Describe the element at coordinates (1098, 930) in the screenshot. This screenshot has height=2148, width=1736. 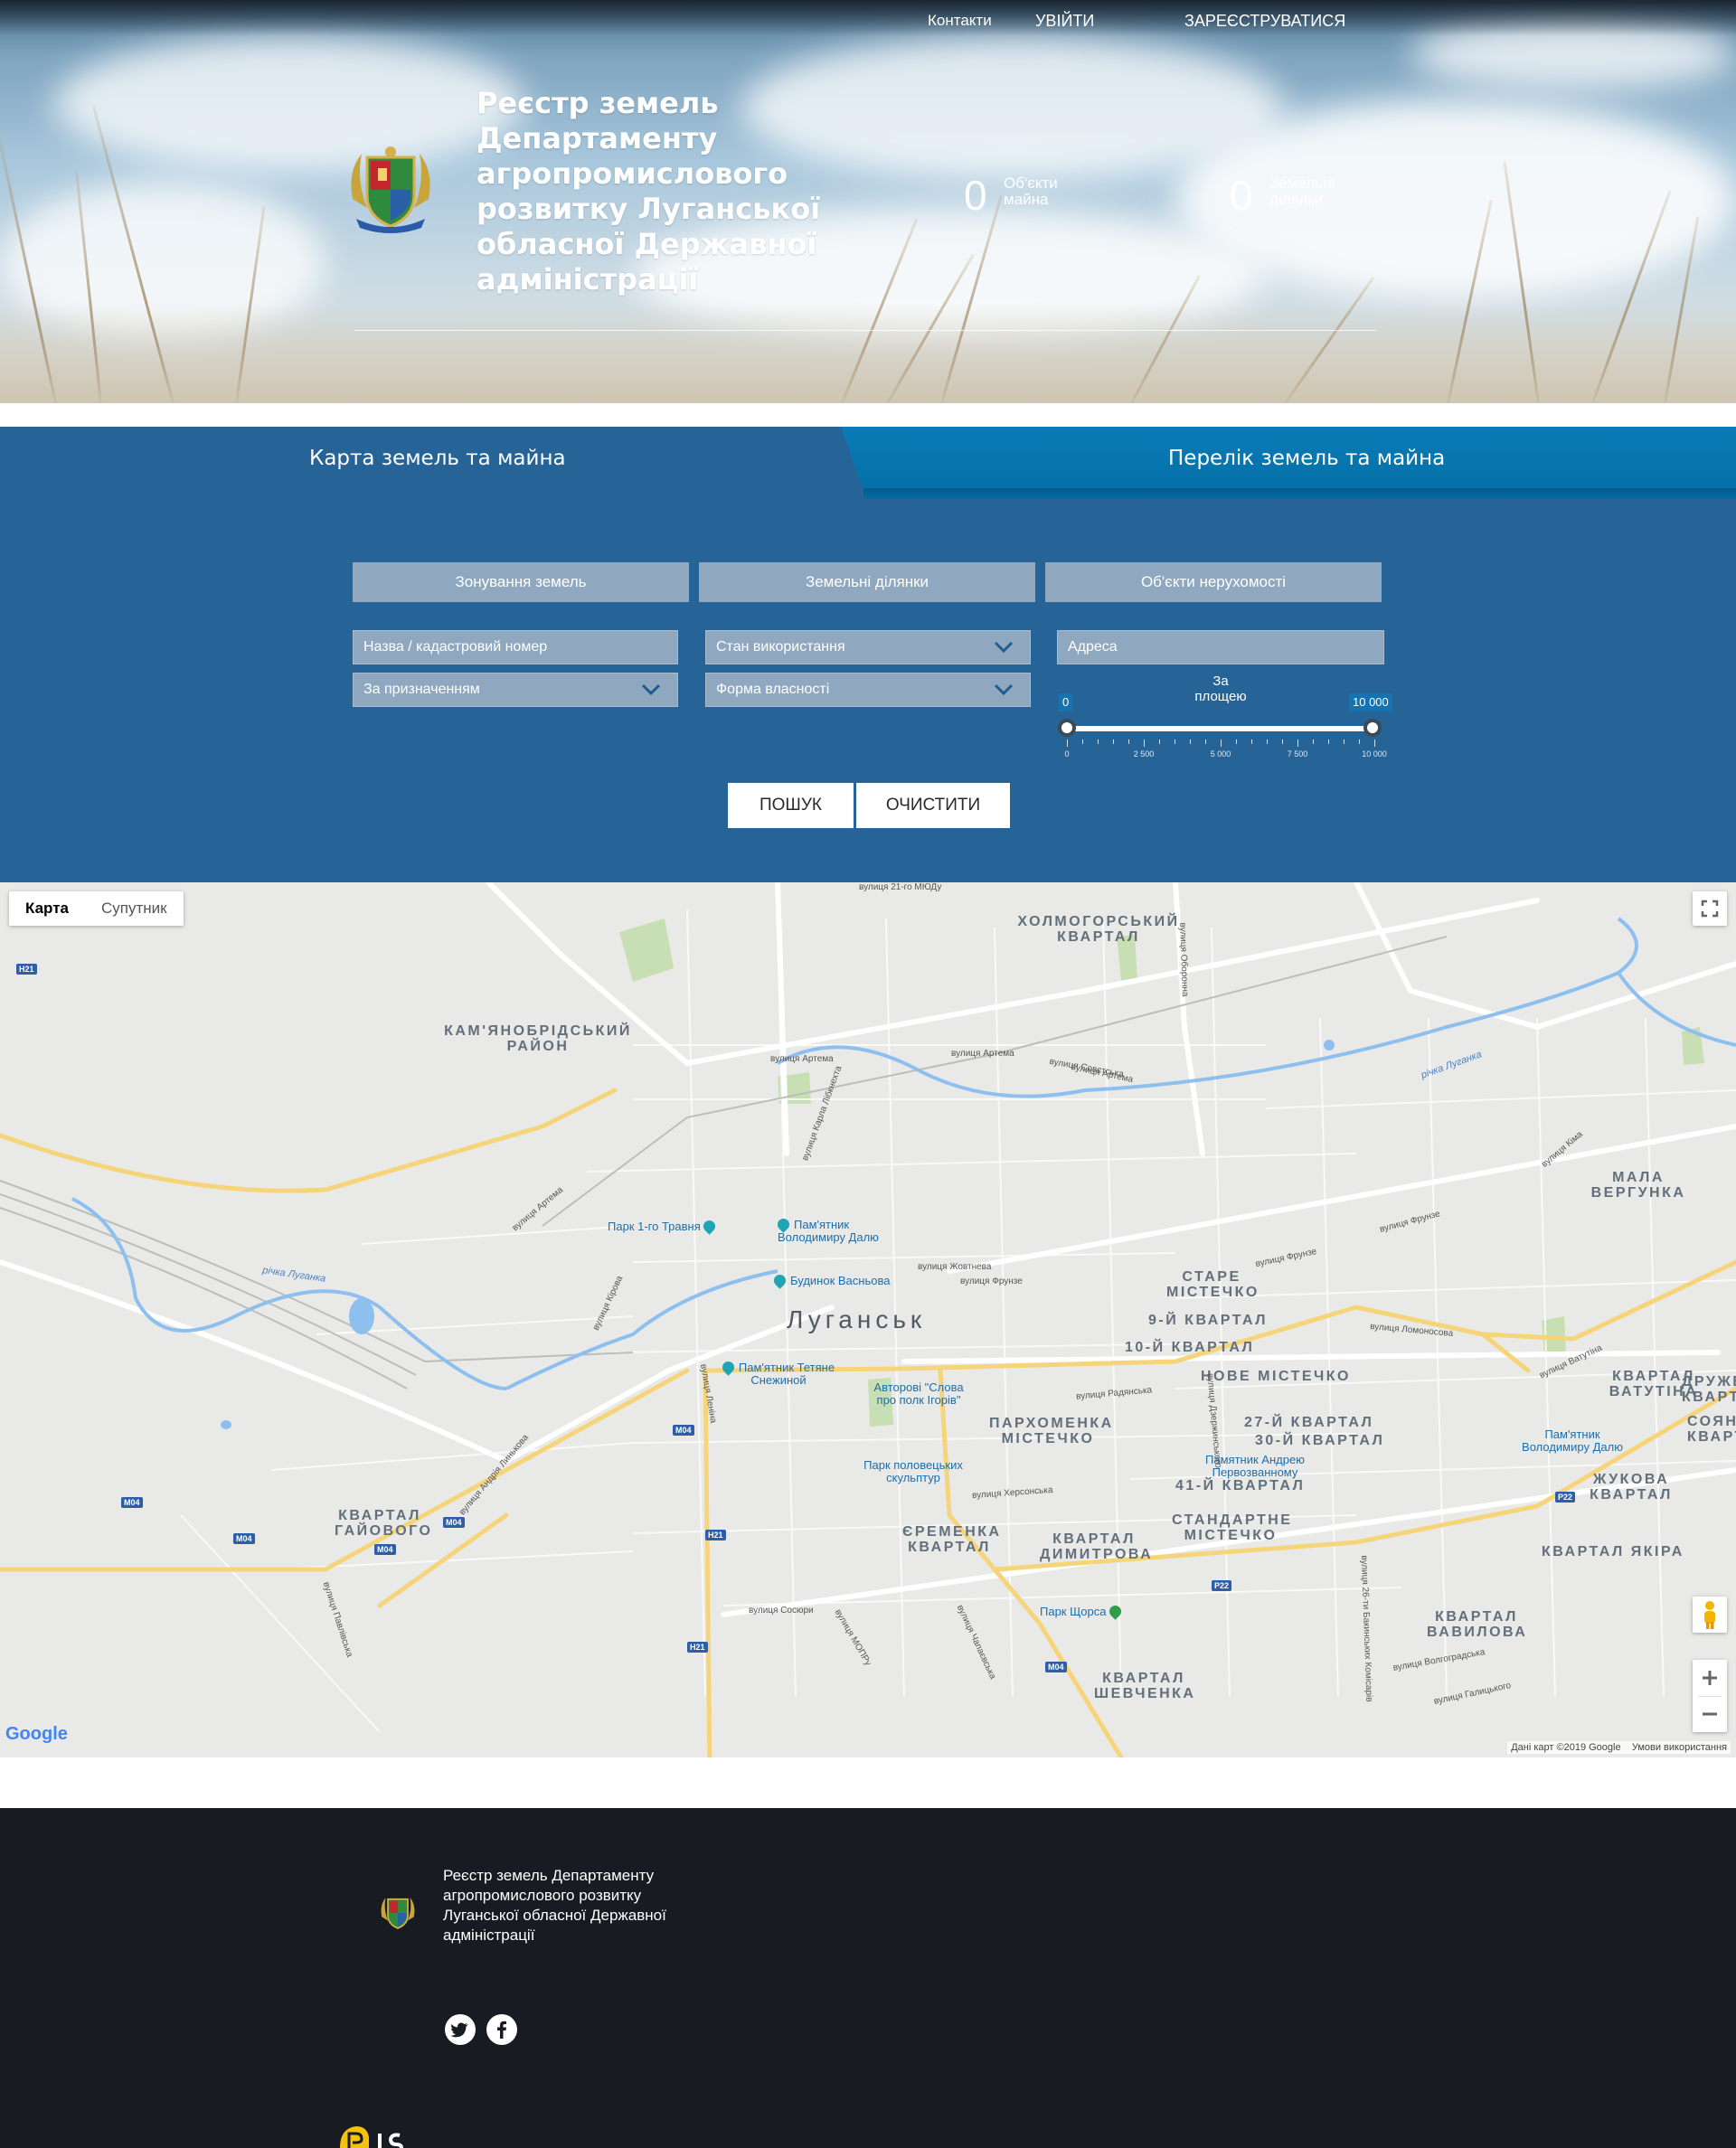
I see `district-label: Холмогорський квартал` at that location.